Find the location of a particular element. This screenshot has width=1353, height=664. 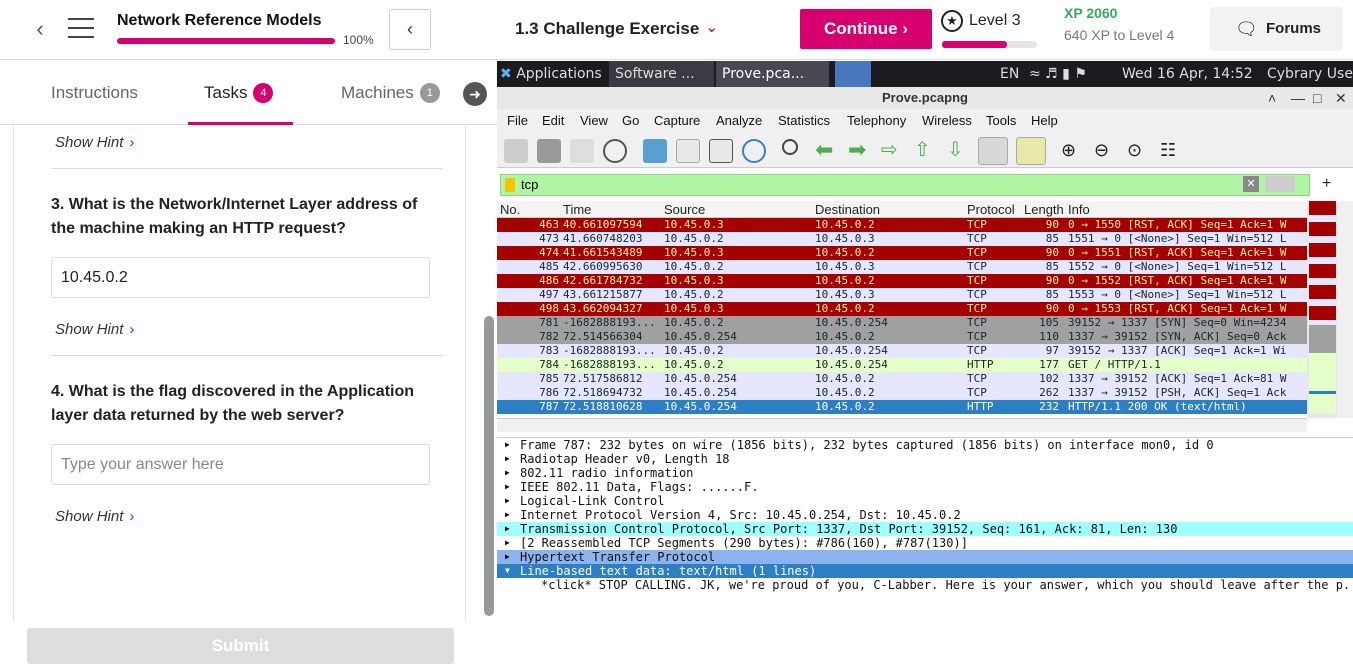

display-filter-input: tcp ✕ is located at coordinates (905, 185).